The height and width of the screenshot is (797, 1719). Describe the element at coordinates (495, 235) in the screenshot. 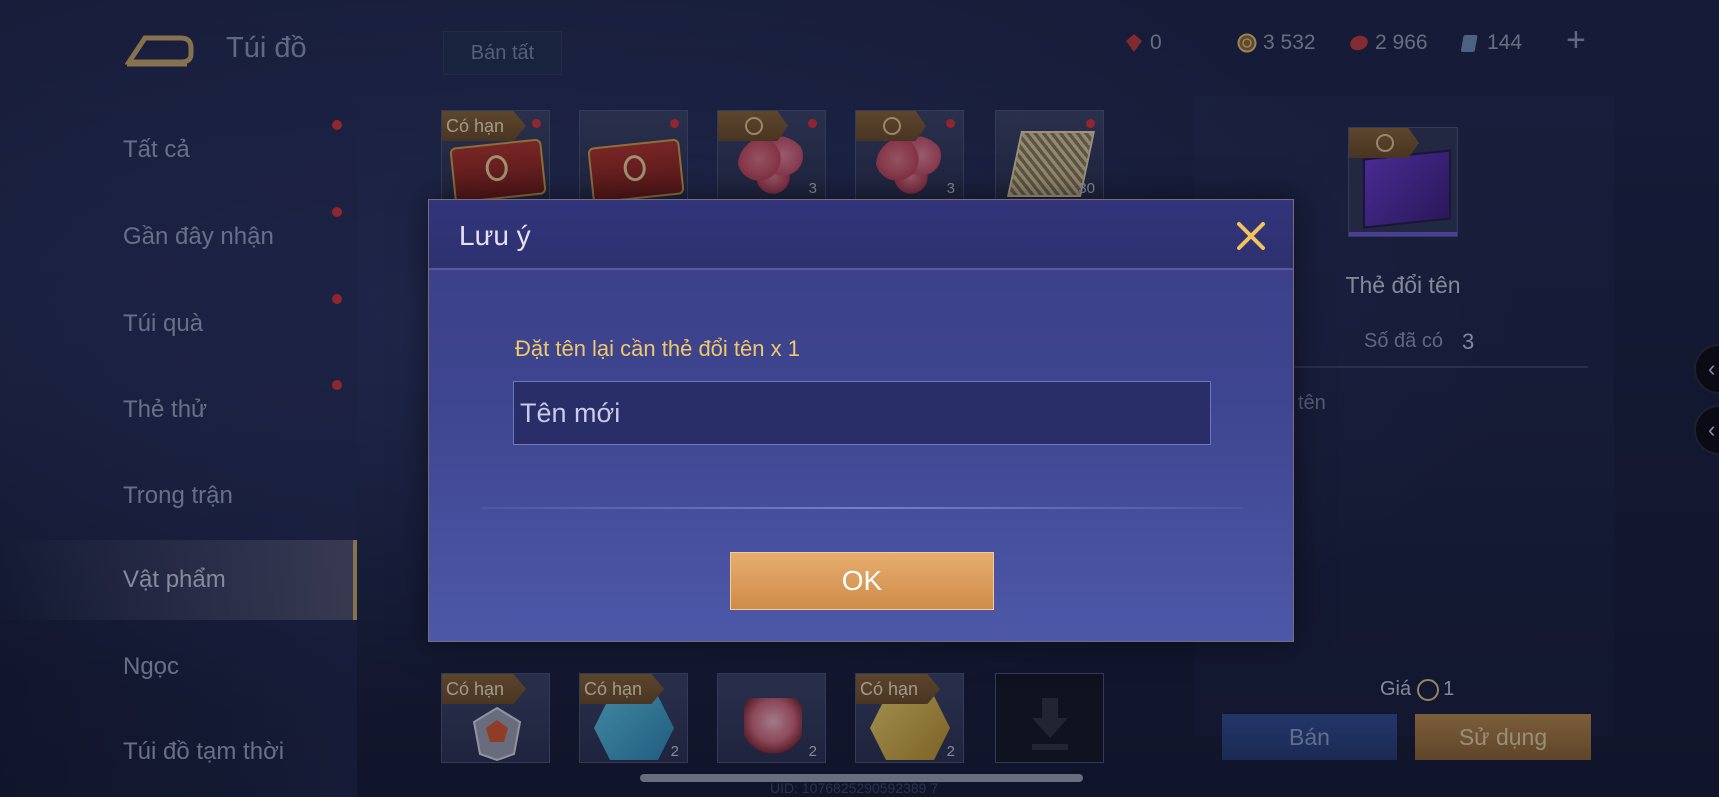

I see `dialog-title: Lưu ý` at that location.